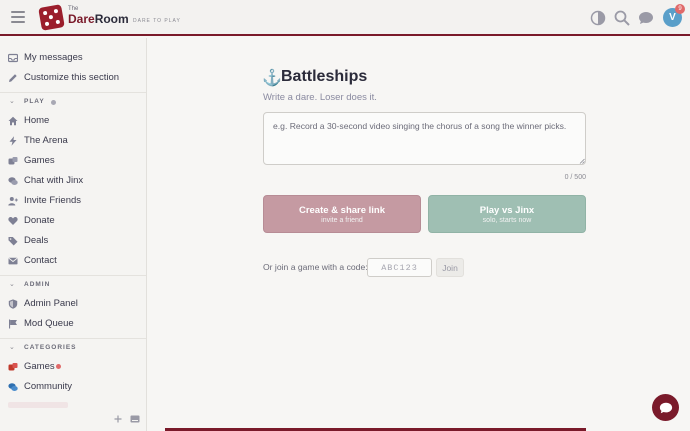  I want to click on dare-input, so click(424, 138).